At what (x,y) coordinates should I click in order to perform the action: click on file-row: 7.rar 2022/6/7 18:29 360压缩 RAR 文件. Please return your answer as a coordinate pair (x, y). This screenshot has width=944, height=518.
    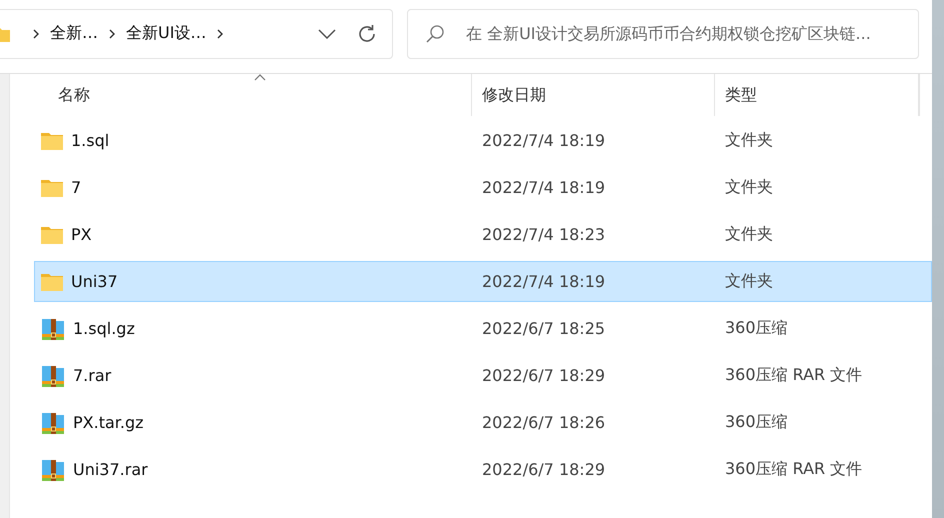
    Looking at the image, I should click on (483, 375).